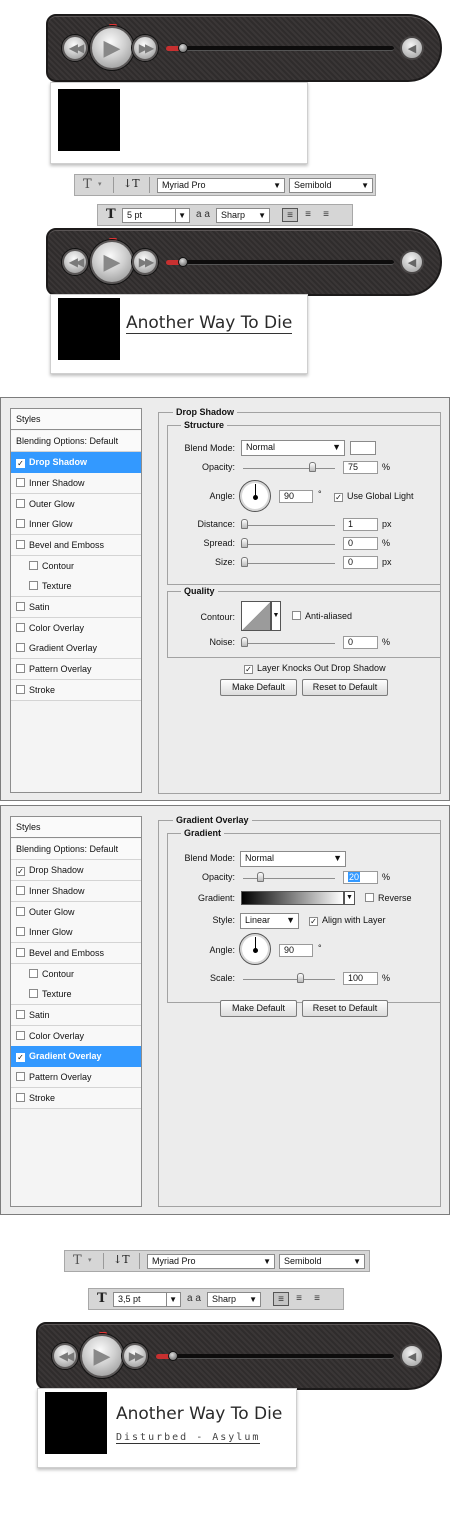 The width and height of the screenshot is (450, 1533). What do you see at coordinates (76, 504) in the screenshot?
I see `style-item-outer-glow: Outer Glow` at bounding box center [76, 504].